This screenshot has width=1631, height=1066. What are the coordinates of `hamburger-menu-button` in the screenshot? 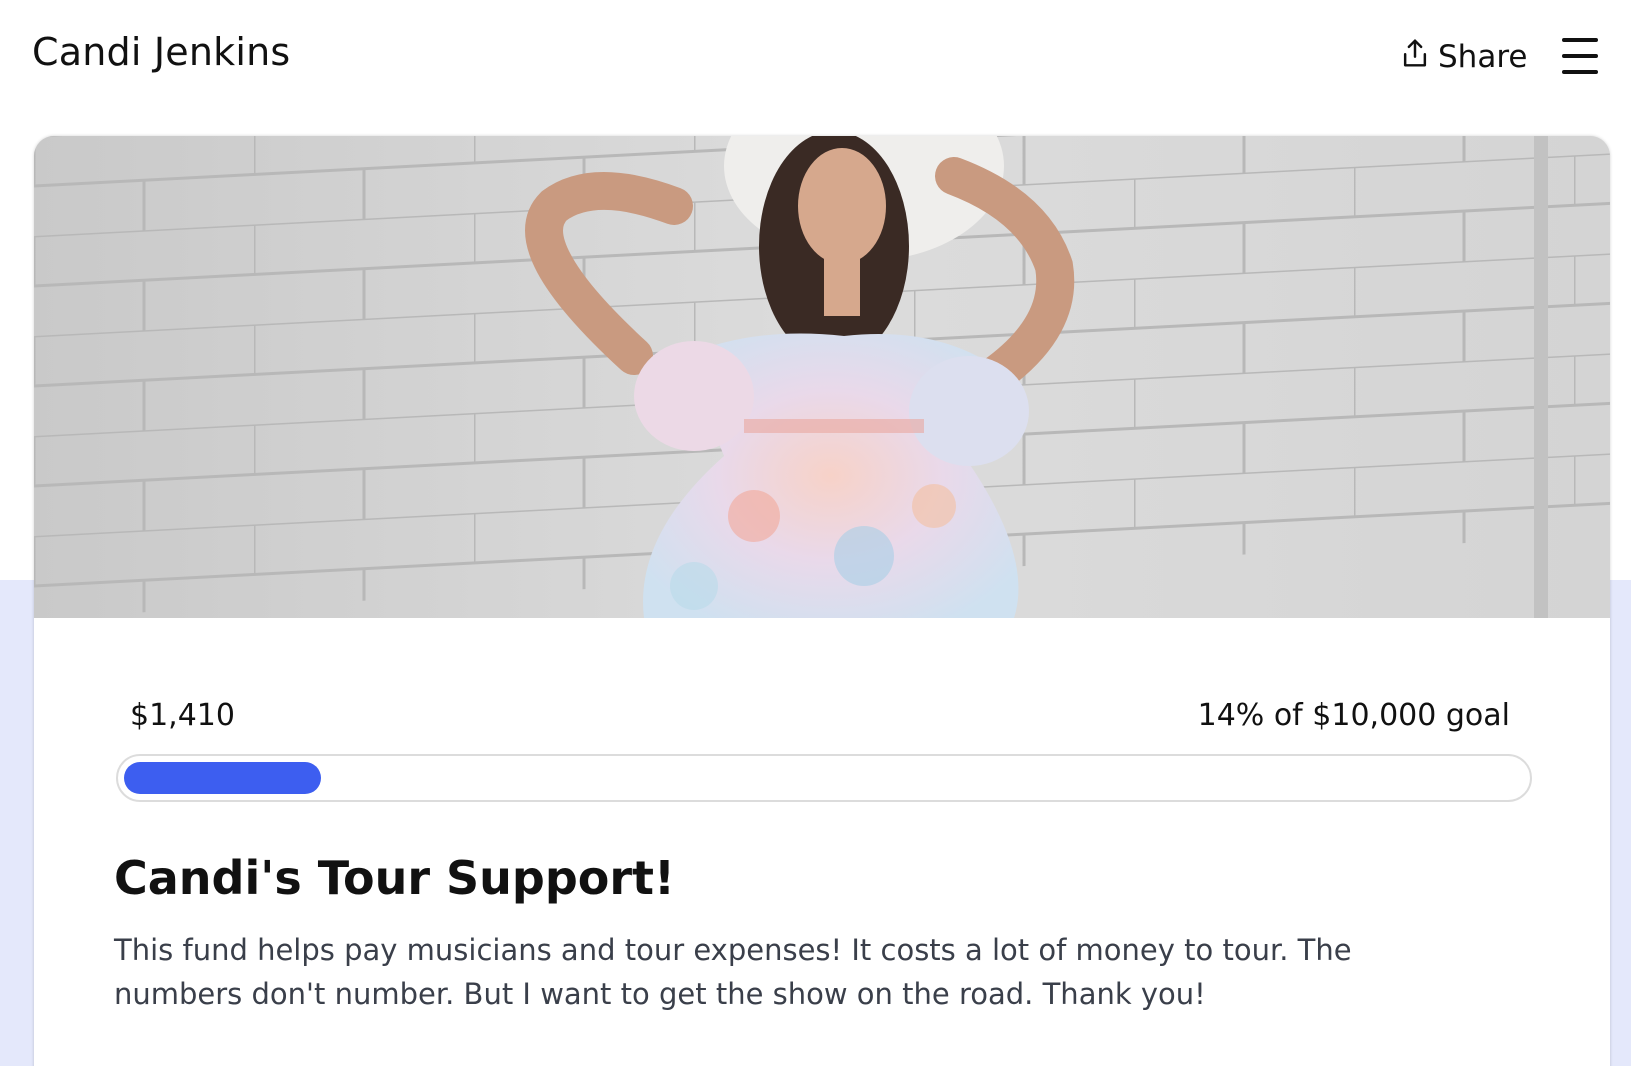 It's located at (1582, 56).